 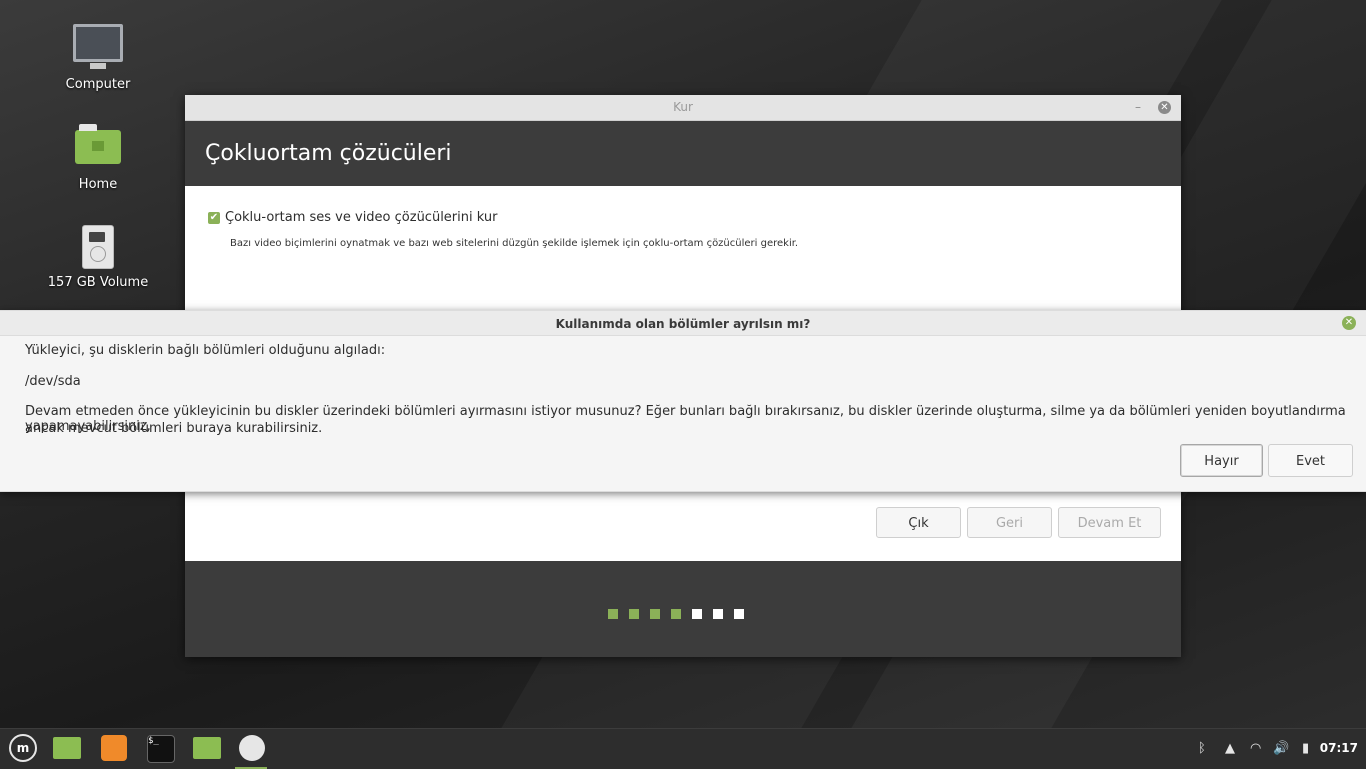 I want to click on files-launcher, so click(x=205, y=749).